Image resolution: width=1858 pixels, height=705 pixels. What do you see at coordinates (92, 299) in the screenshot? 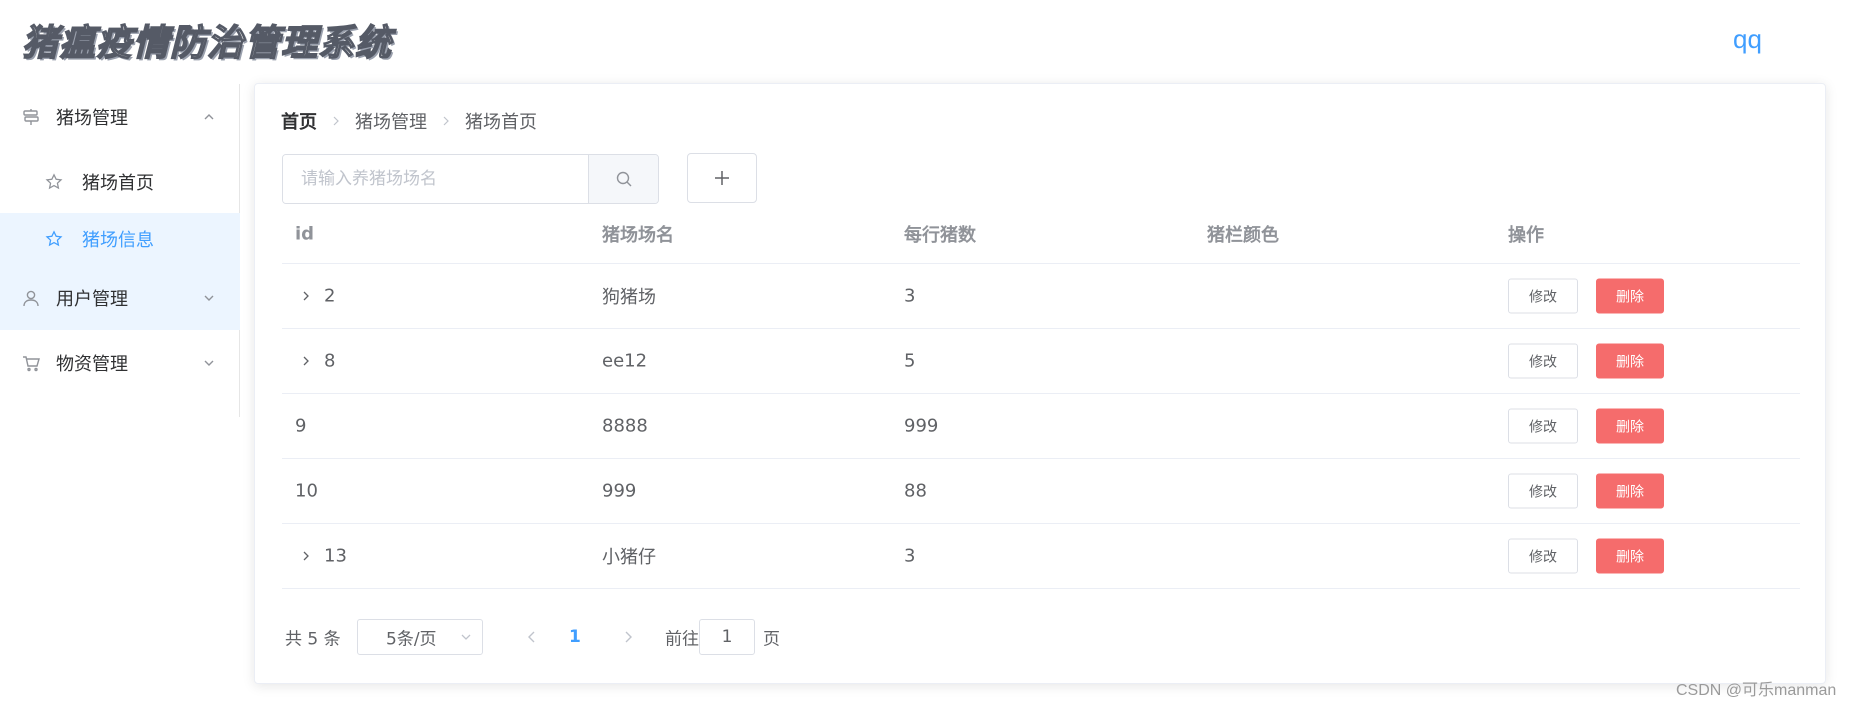
I see `menu-group-label: 用户管理` at bounding box center [92, 299].